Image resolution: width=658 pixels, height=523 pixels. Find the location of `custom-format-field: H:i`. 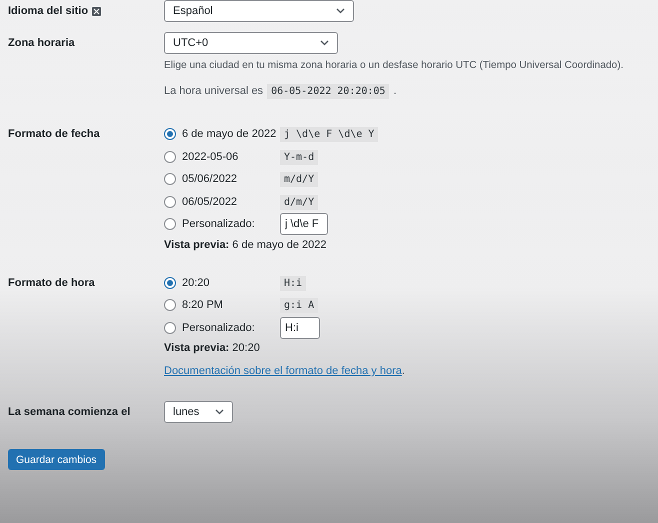

custom-format-field: H:i is located at coordinates (300, 327).